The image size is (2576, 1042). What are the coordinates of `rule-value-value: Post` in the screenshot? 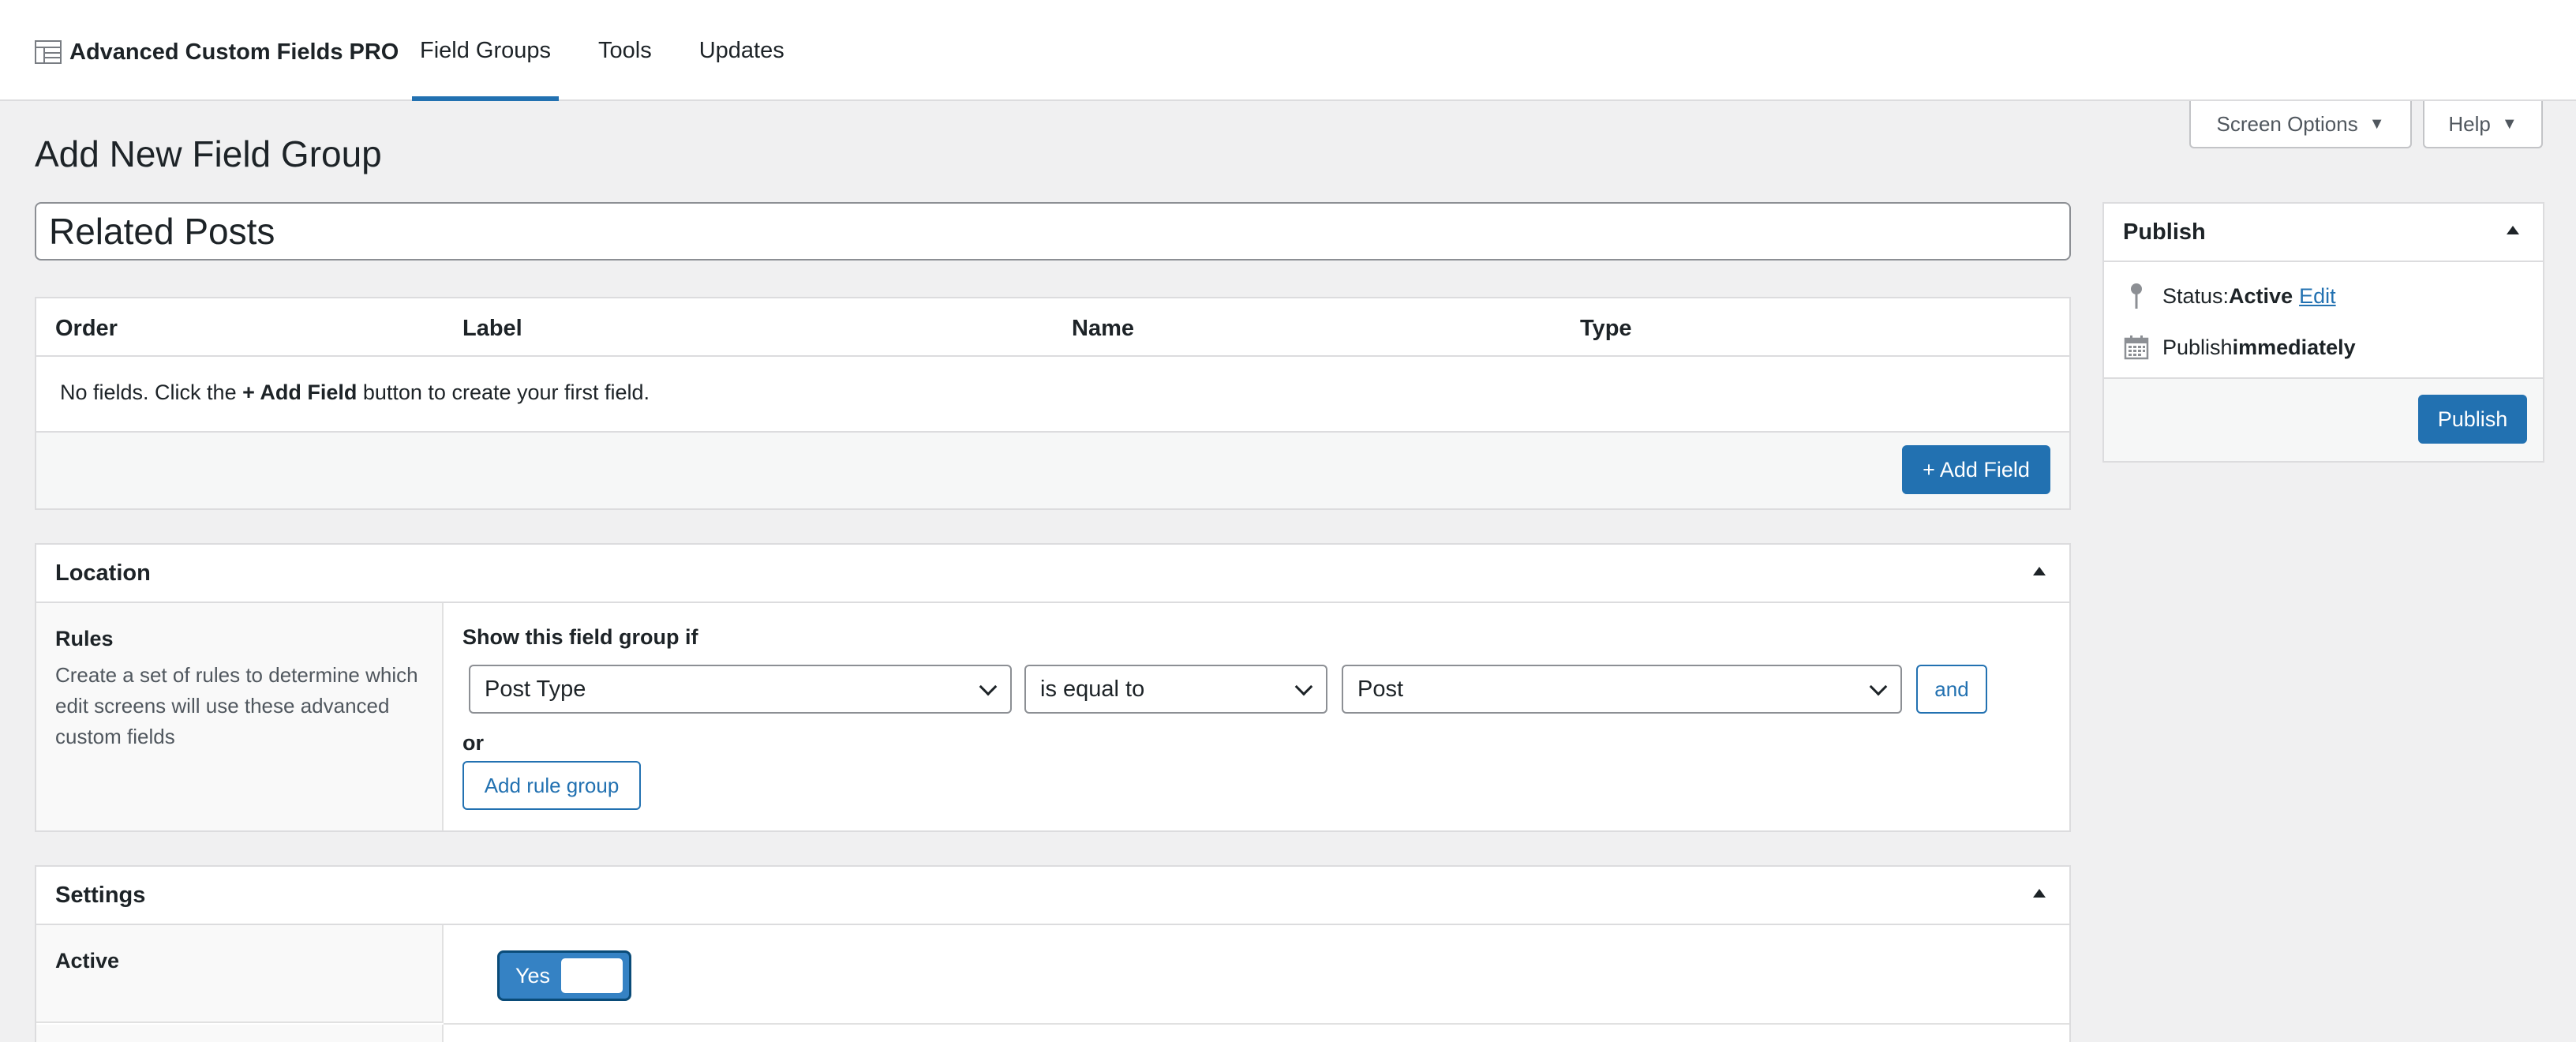 It's located at (1380, 689).